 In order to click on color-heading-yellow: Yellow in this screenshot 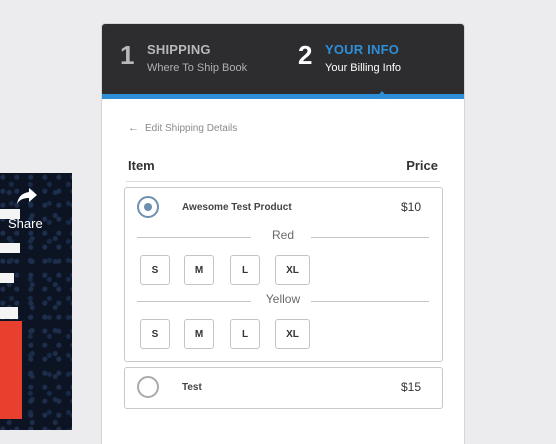, I will do `click(283, 300)`.